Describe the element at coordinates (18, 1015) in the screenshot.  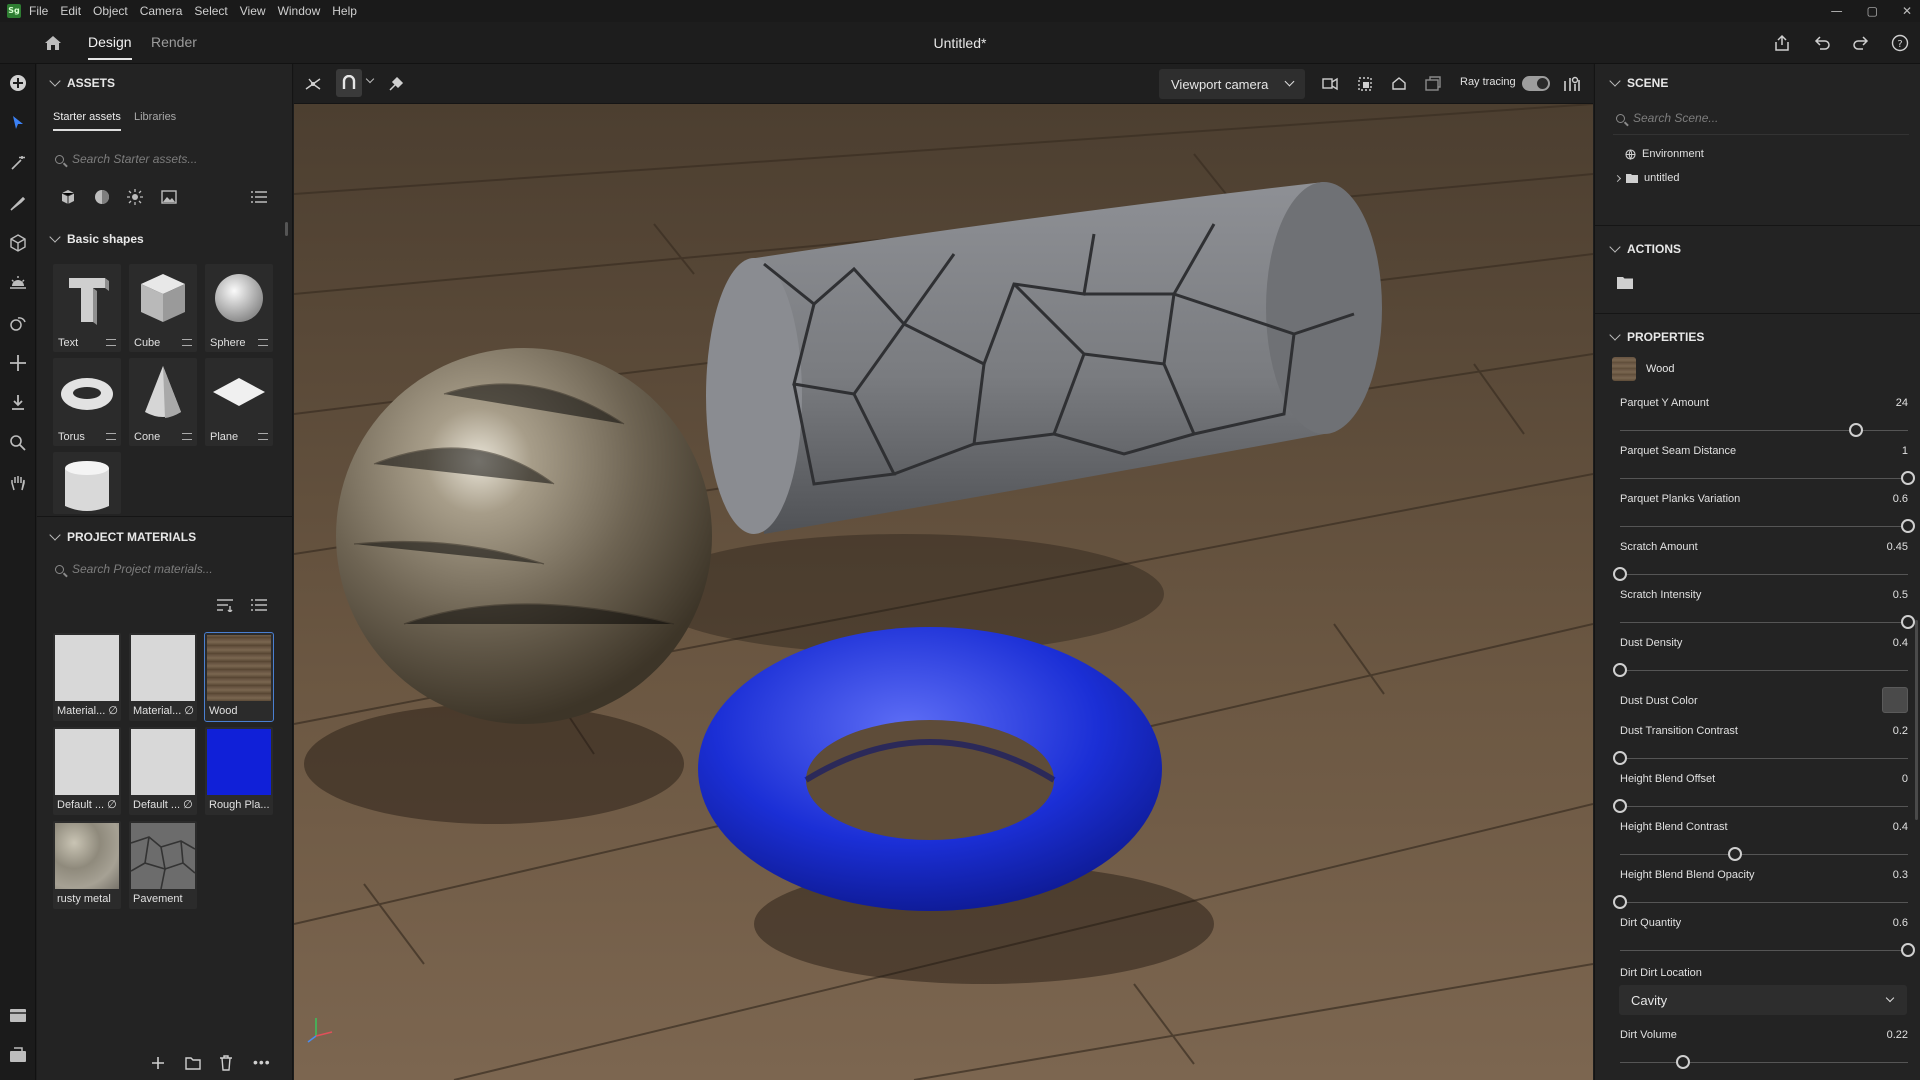
I see `archive-icon` at that location.